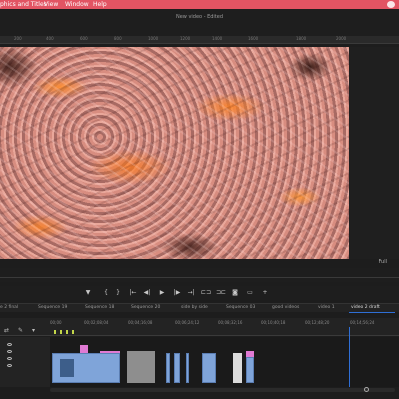  I want to click on timecode-label: 00;02;08;04, so click(96, 322).